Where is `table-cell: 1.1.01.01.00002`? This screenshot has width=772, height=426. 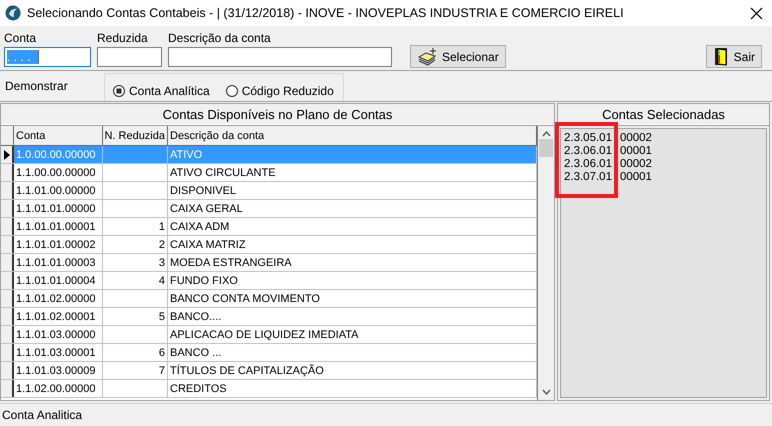 table-cell: 1.1.01.01.00002 is located at coordinates (58, 244).